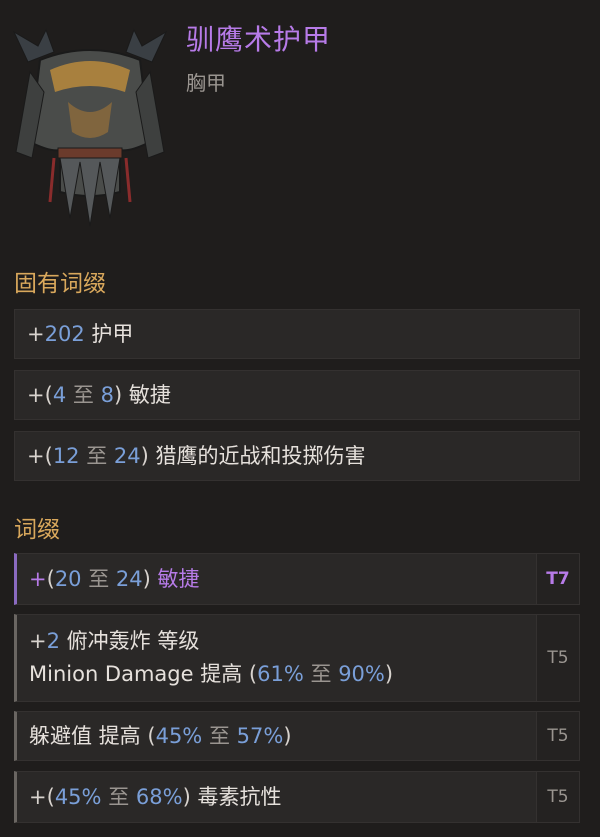  Describe the element at coordinates (206, 83) in the screenshot. I see `item-type: 胸甲` at that location.